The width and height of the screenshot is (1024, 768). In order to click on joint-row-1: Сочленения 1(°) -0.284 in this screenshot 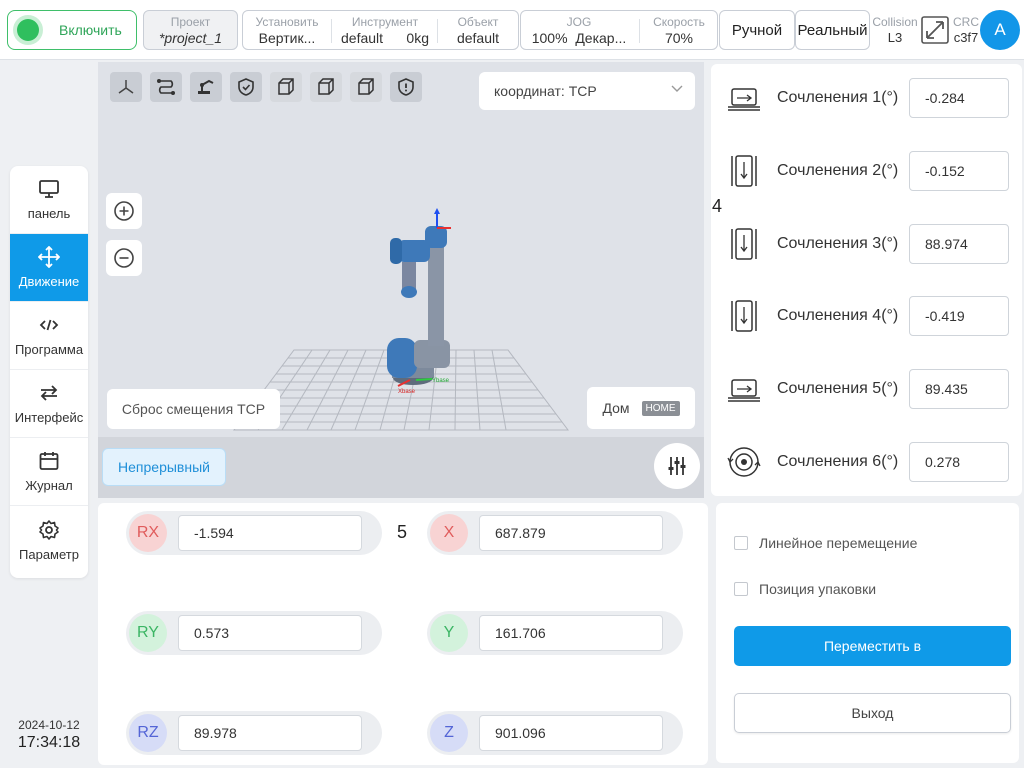, I will do `click(866, 98)`.